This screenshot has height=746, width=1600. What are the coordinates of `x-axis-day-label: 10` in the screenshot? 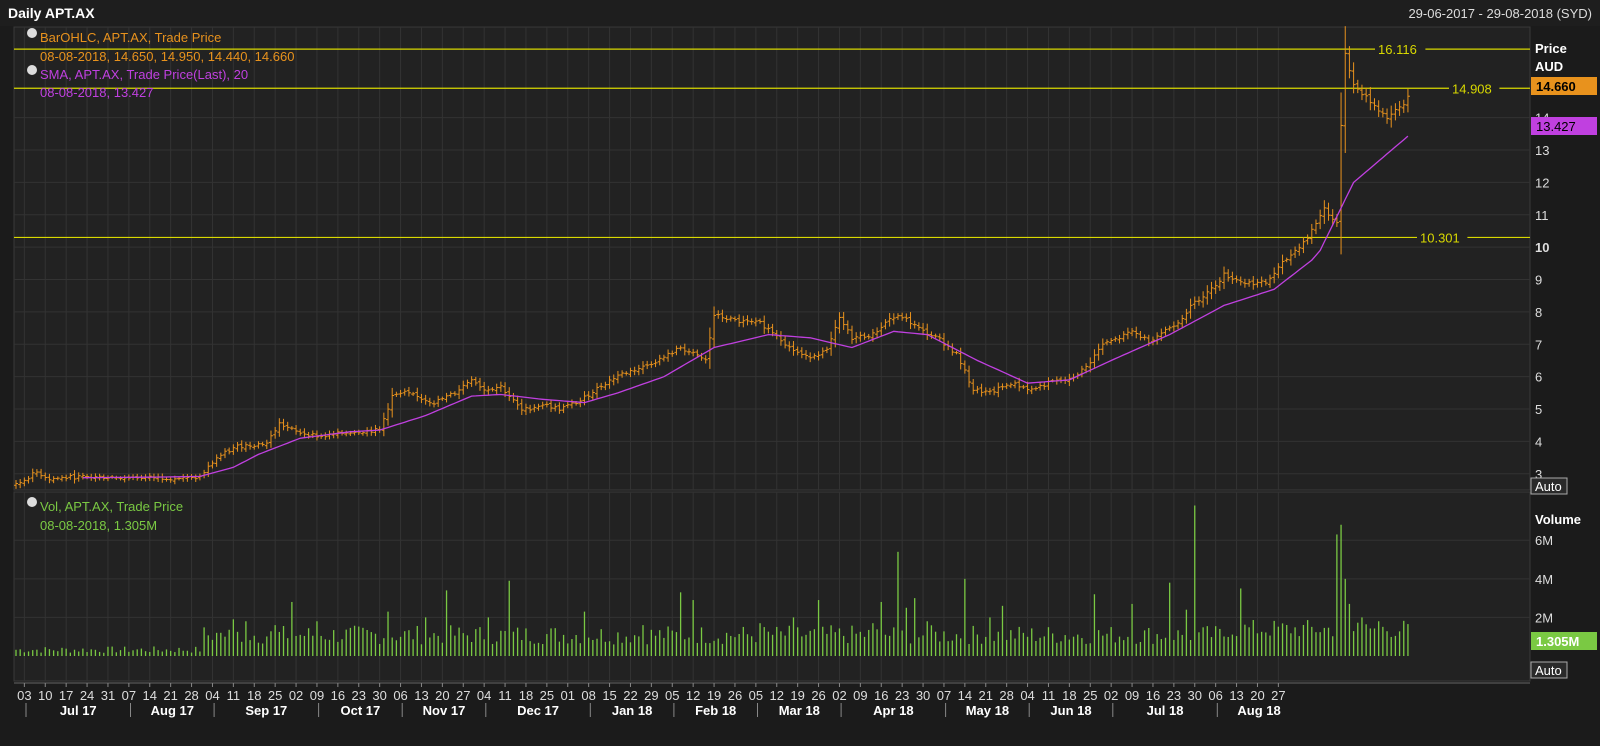 It's located at (45, 695).